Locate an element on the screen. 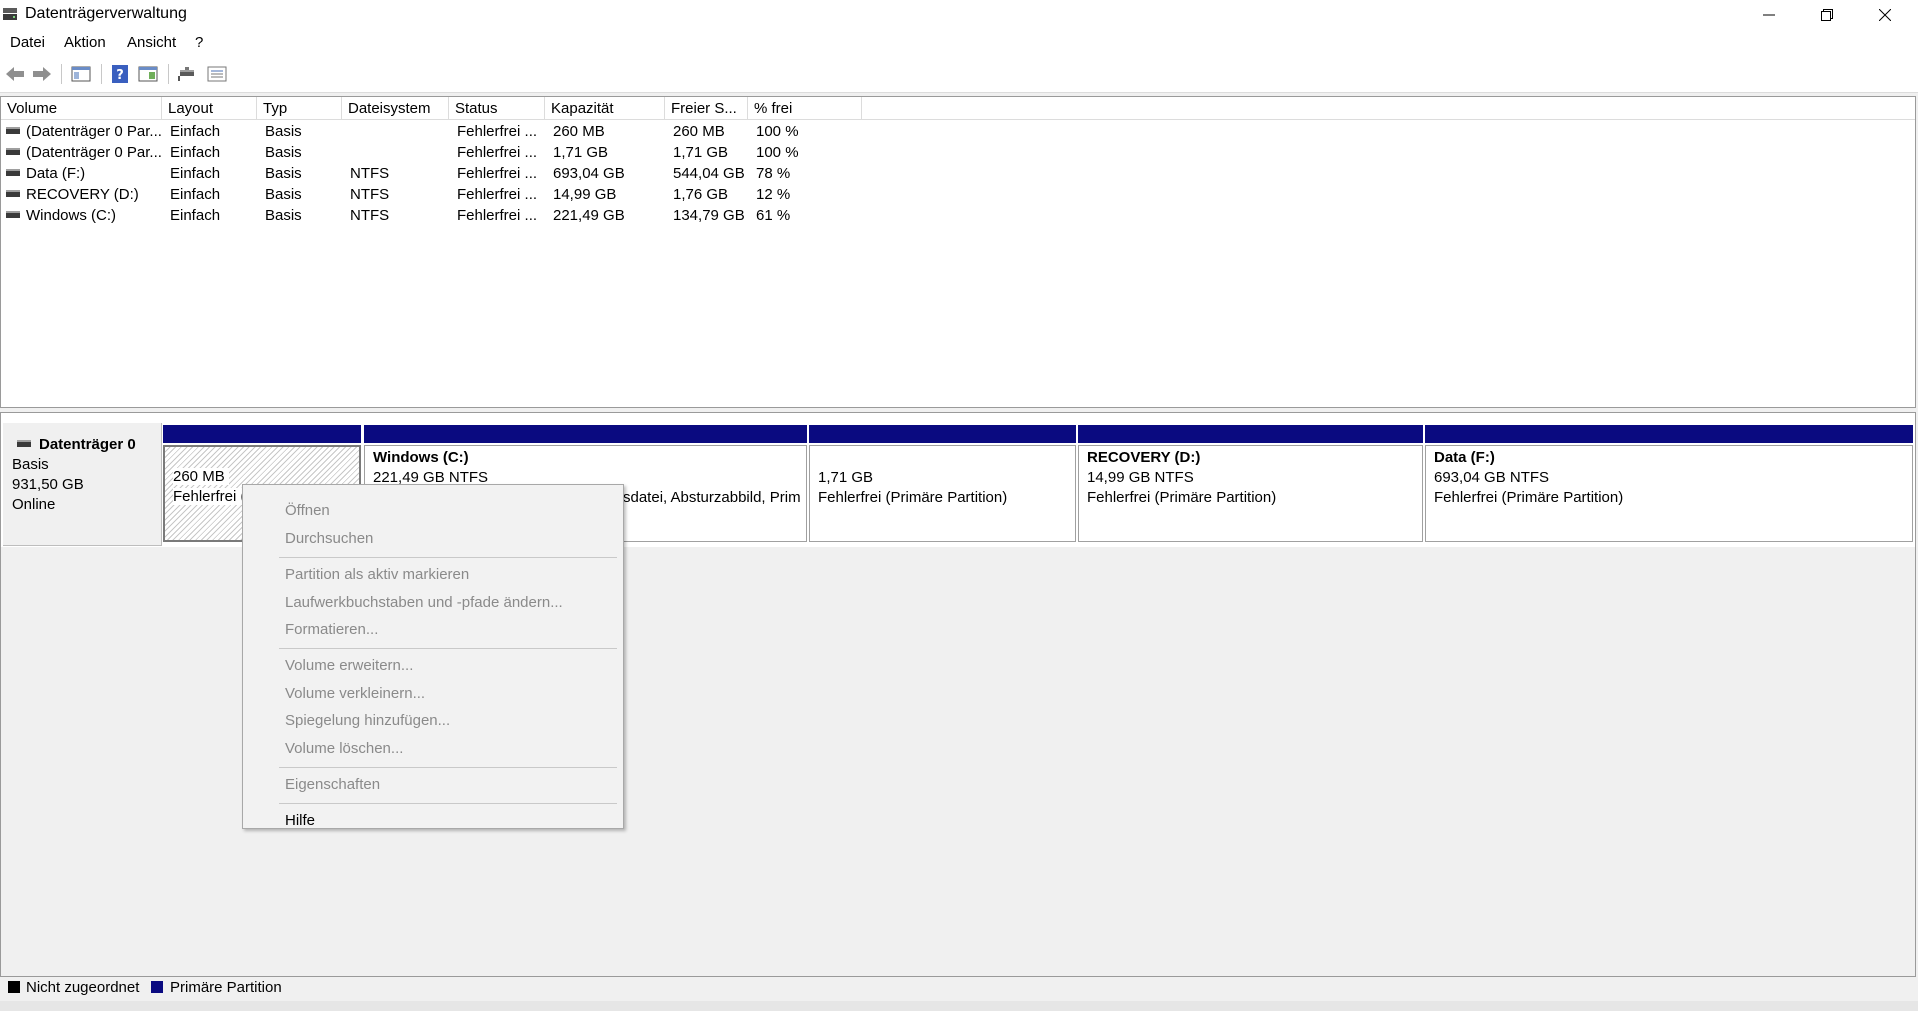 Image resolution: width=1918 pixels, height=1011 pixels. menu-item-partition-aktiv: Partition als aktiv markieren is located at coordinates (377, 574).